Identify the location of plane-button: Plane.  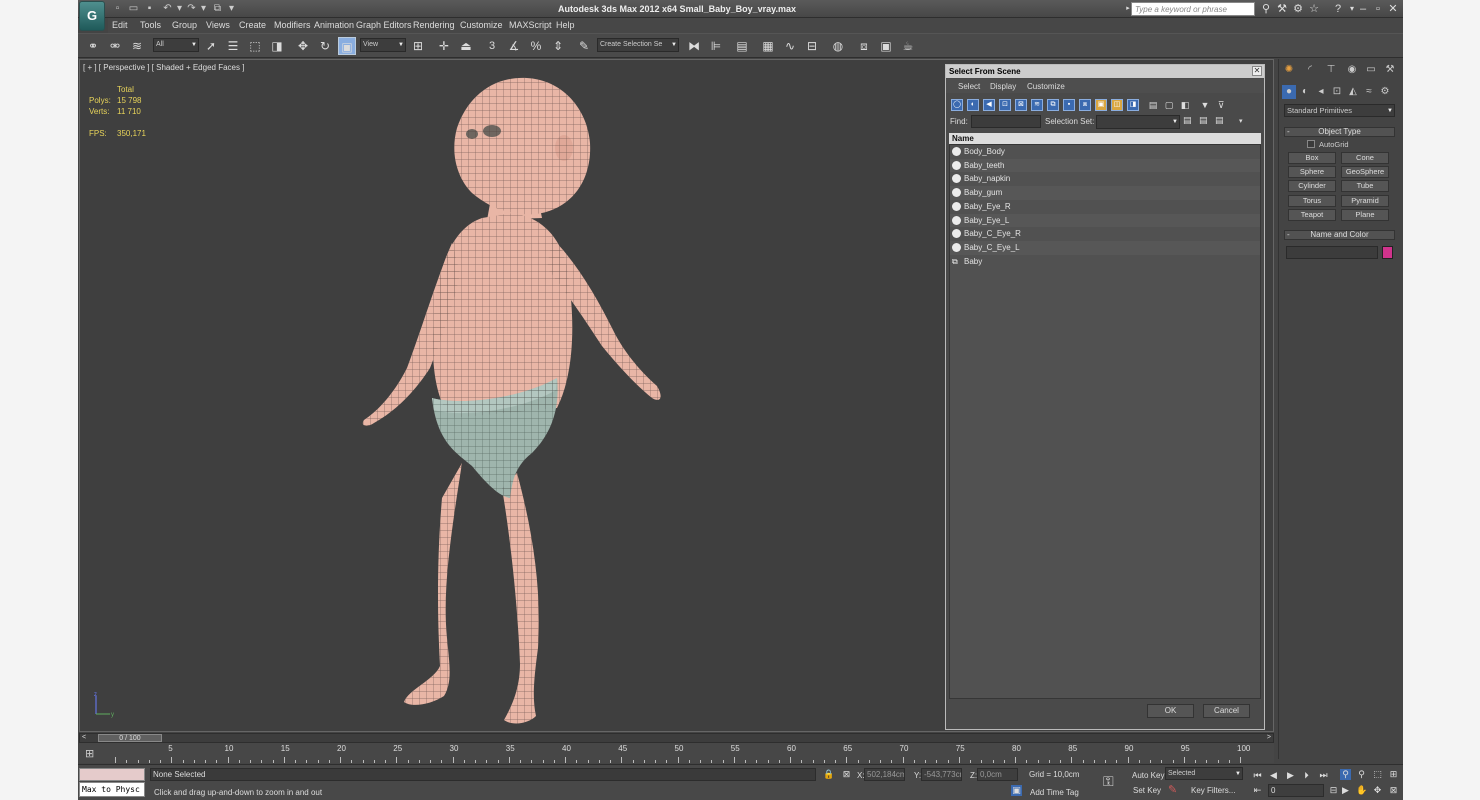
(1365, 215).